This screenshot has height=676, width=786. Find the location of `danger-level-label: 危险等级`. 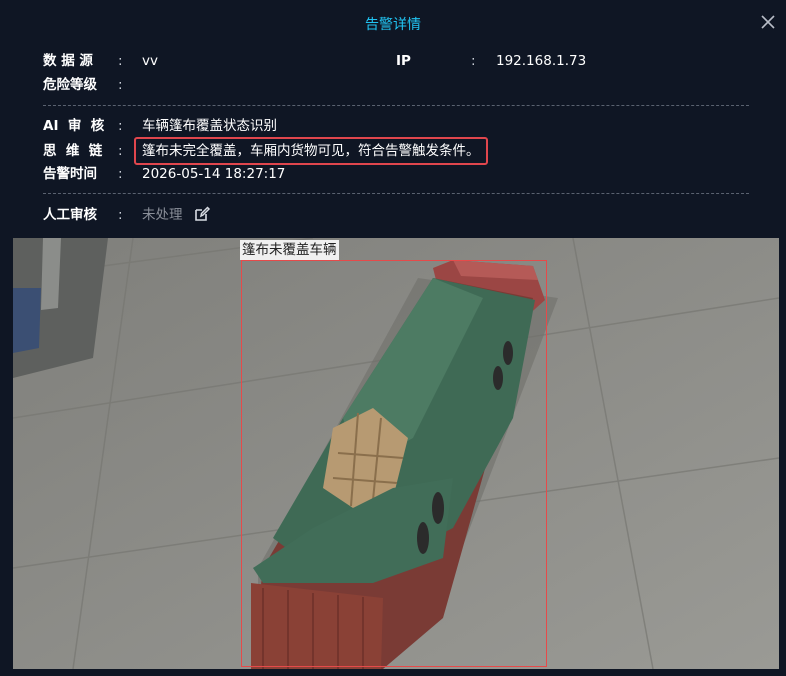

danger-level-label: 危险等级 is located at coordinates (70, 85).